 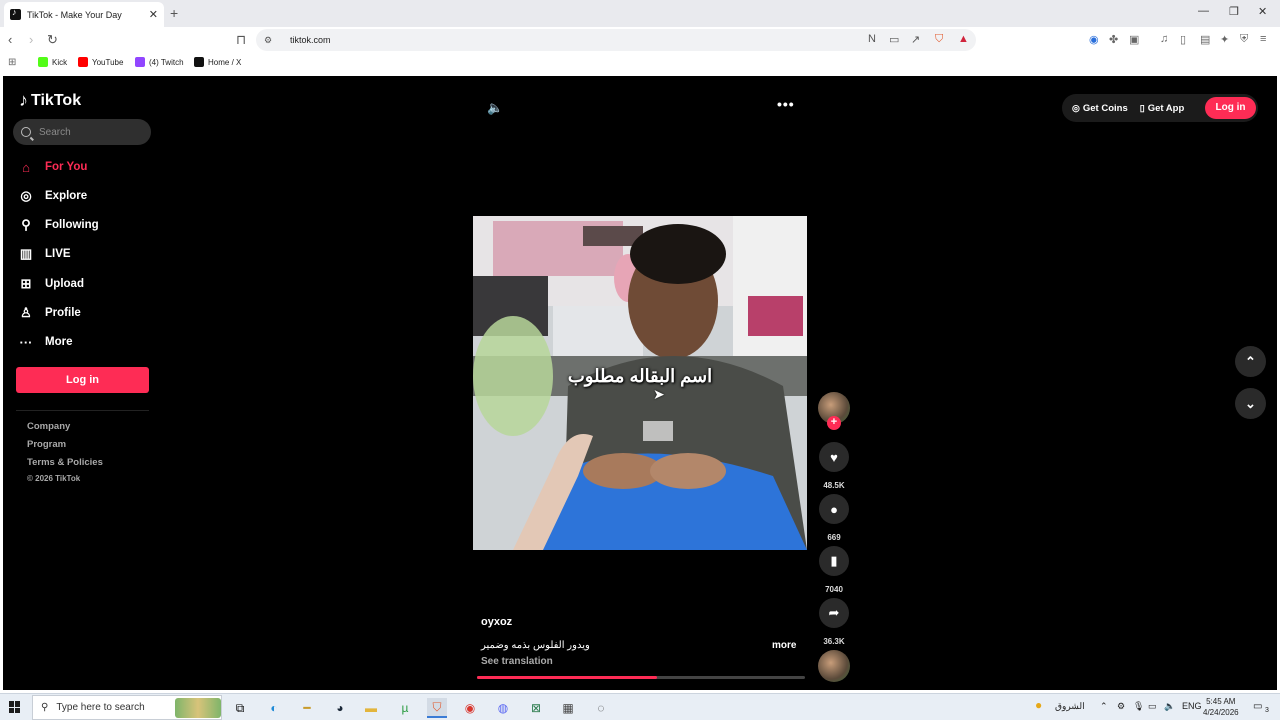 I want to click on previous-video-button: ⌃, so click(x=1250, y=361).